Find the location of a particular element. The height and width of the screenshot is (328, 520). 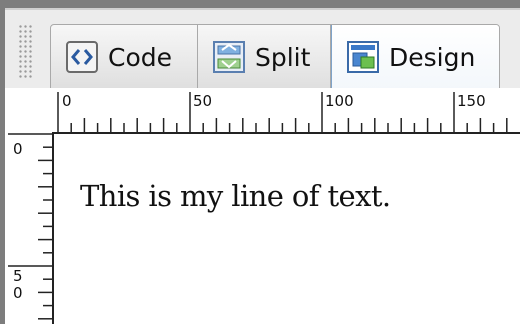

ruler-h-label: 50 is located at coordinates (203, 101).